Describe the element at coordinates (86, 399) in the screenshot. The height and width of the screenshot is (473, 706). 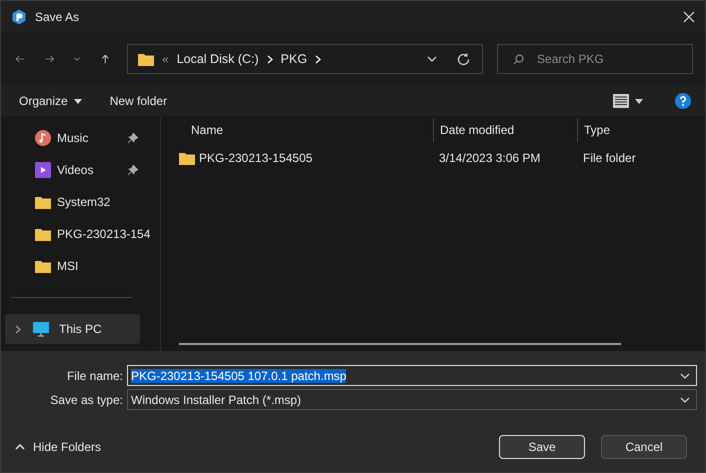
I see `save-as-type-label: Save as type:` at that location.